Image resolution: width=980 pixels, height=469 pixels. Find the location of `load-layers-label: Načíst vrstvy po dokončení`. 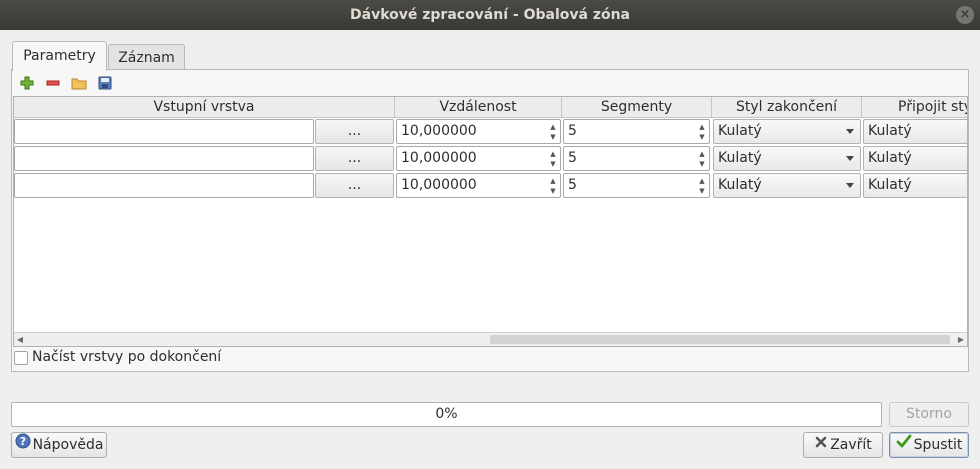

load-layers-label: Načíst vrstvy po dokončení is located at coordinates (127, 357).